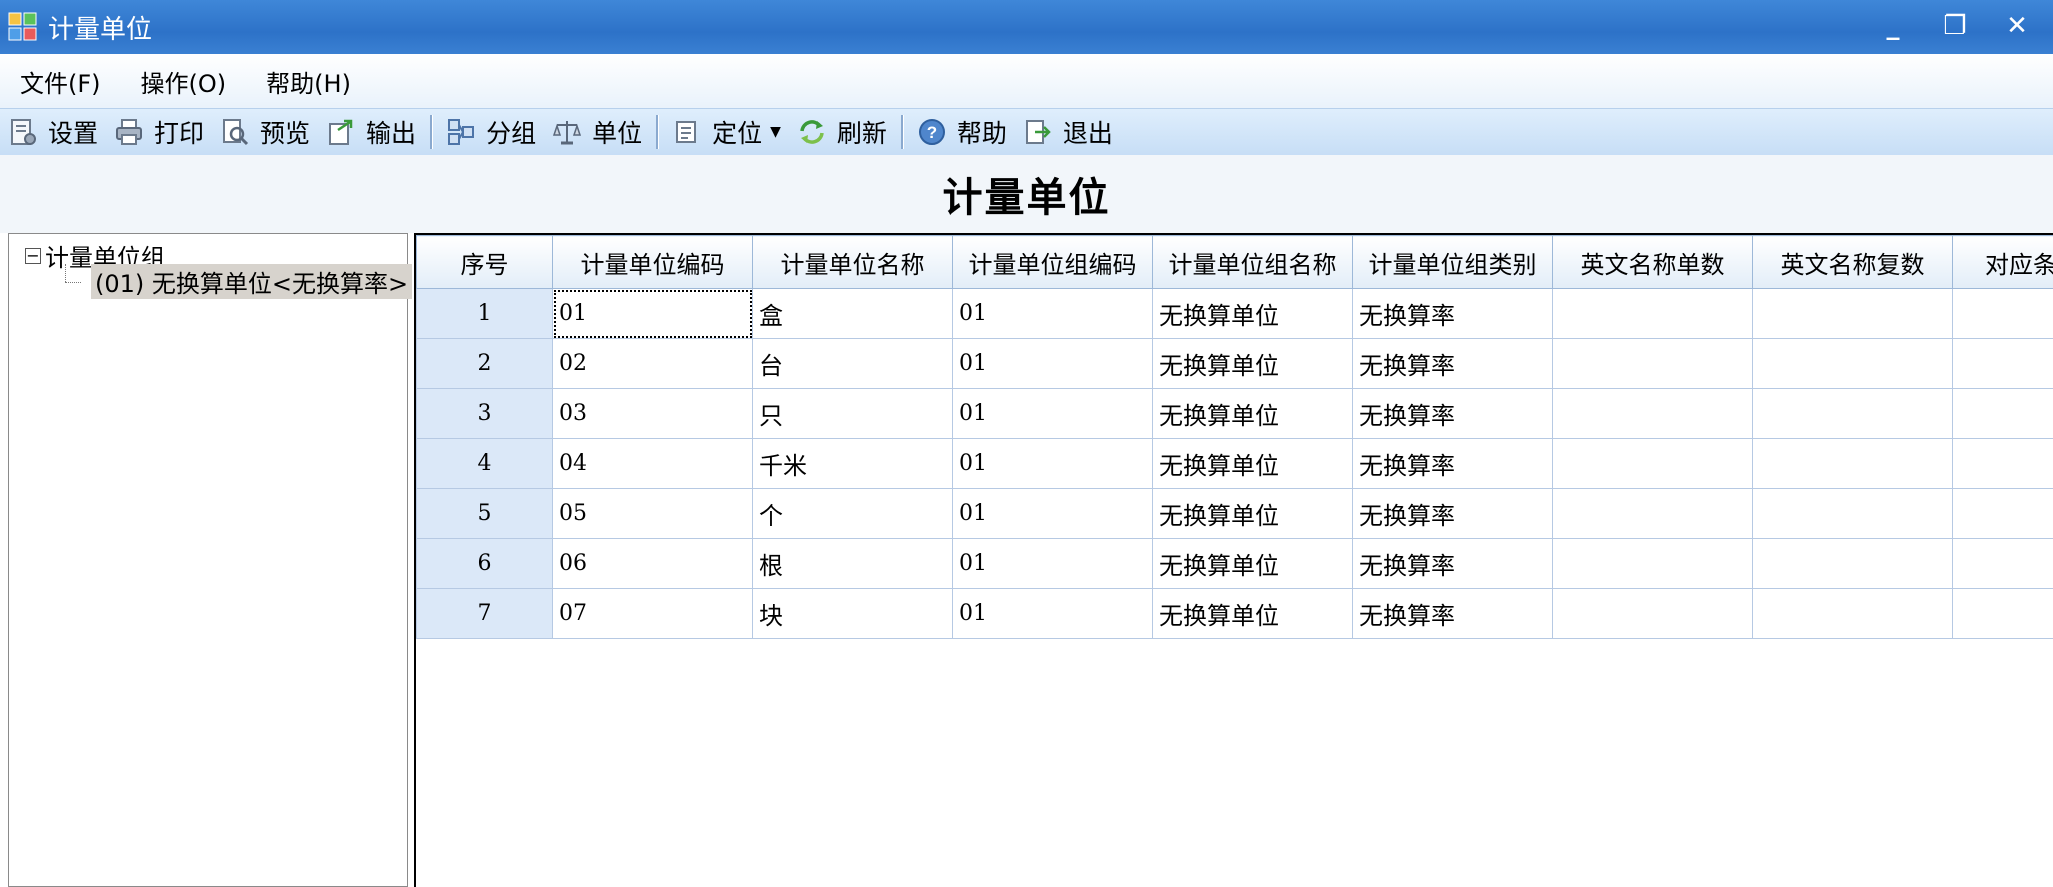 The image size is (2053, 887). What do you see at coordinates (597, 132) in the screenshot?
I see `unit-button: 单位` at bounding box center [597, 132].